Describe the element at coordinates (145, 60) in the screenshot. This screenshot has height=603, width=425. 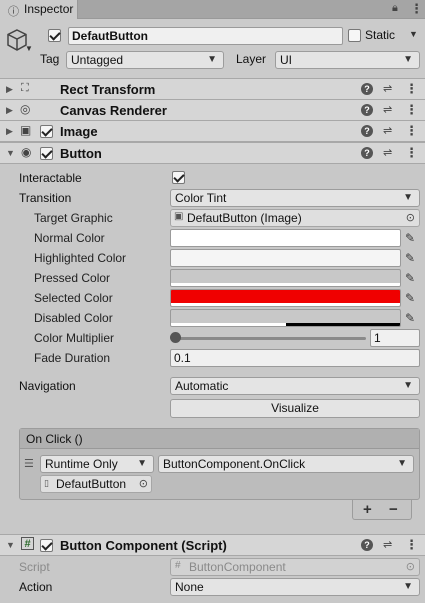
I see `tag-dropdown: Untagged ▼` at that location.